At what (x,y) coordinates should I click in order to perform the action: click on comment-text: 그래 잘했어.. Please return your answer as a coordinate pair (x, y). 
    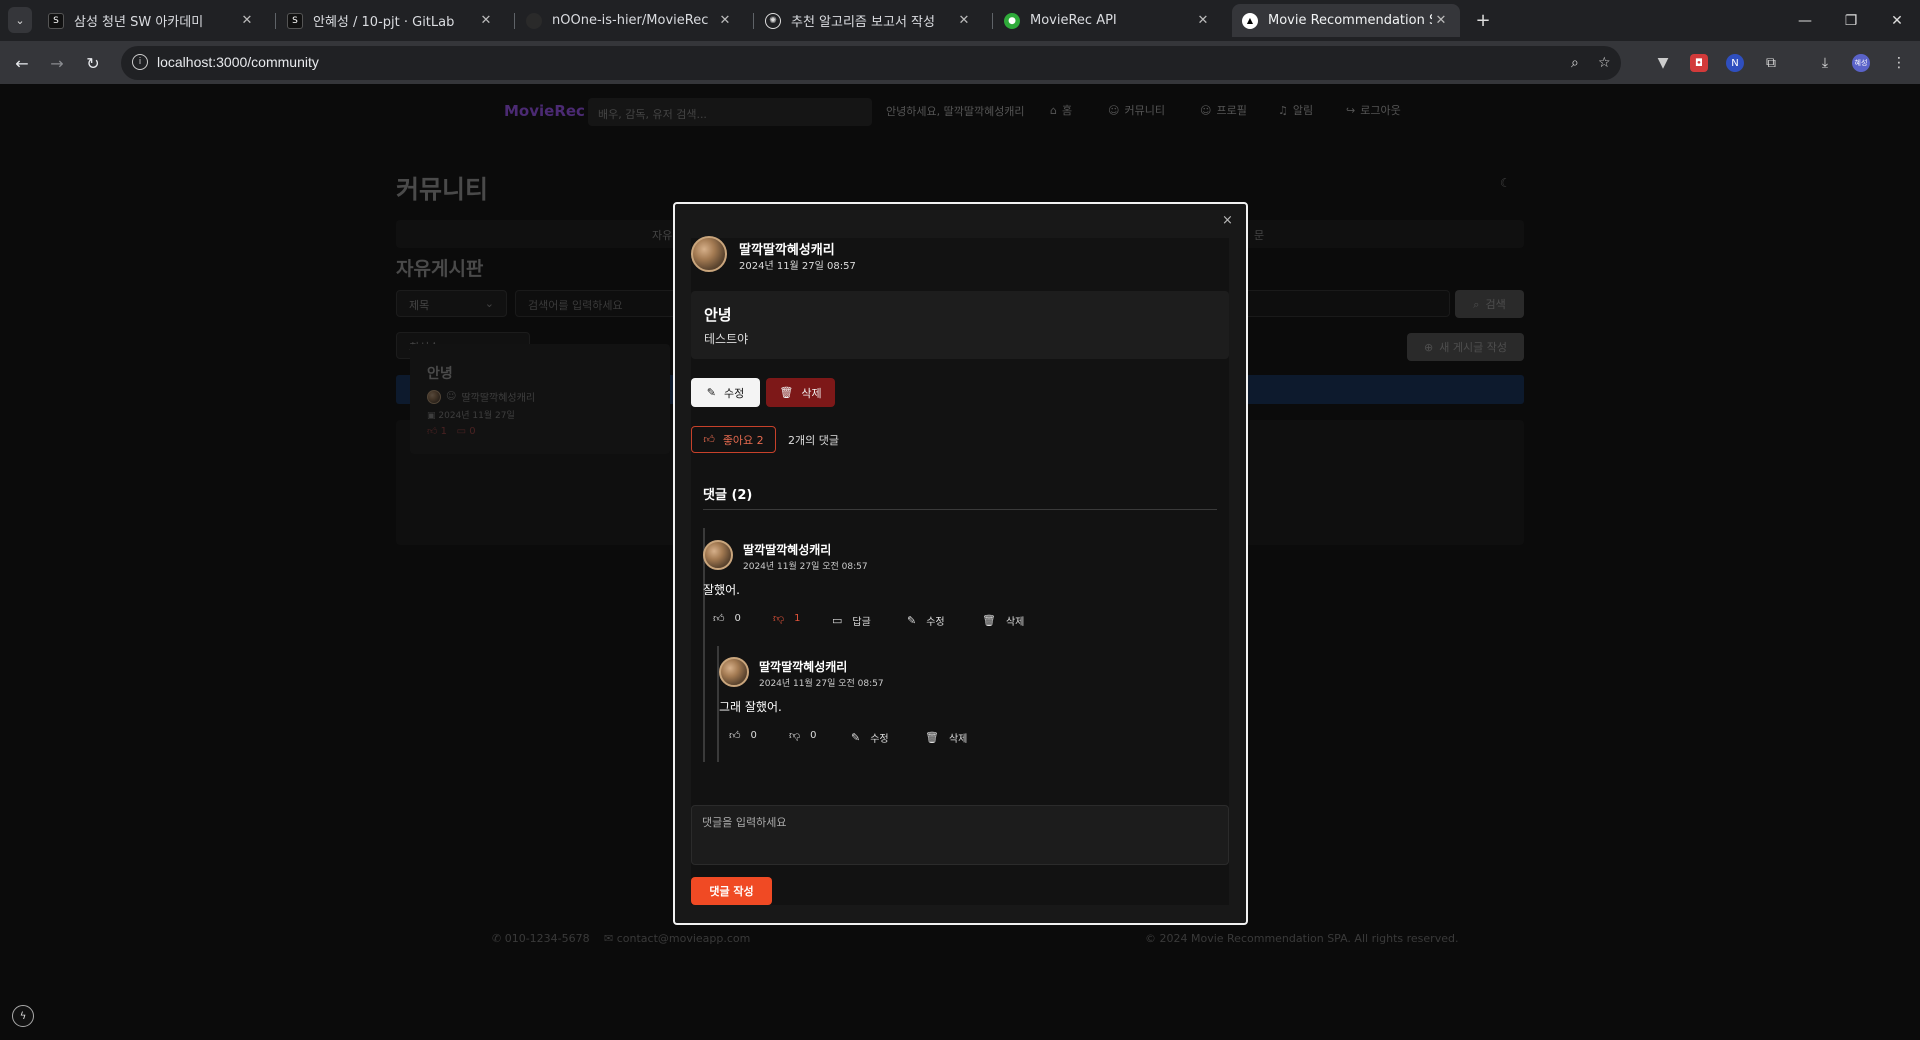
    Looking at the image, I should click on (750, 707).